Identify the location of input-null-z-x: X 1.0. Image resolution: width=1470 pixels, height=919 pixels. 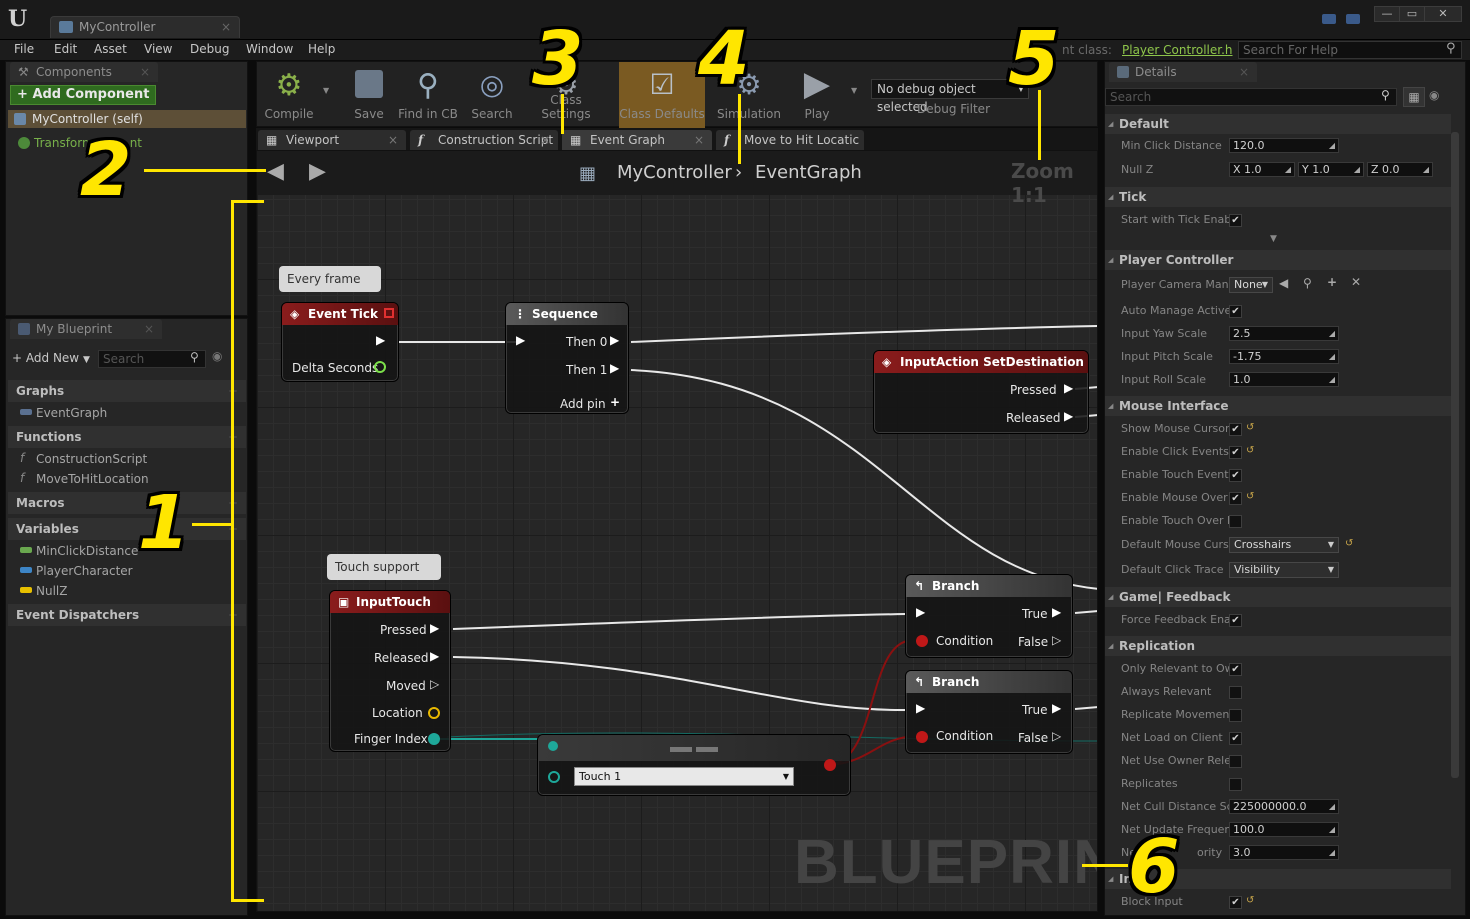
(1262, 169).